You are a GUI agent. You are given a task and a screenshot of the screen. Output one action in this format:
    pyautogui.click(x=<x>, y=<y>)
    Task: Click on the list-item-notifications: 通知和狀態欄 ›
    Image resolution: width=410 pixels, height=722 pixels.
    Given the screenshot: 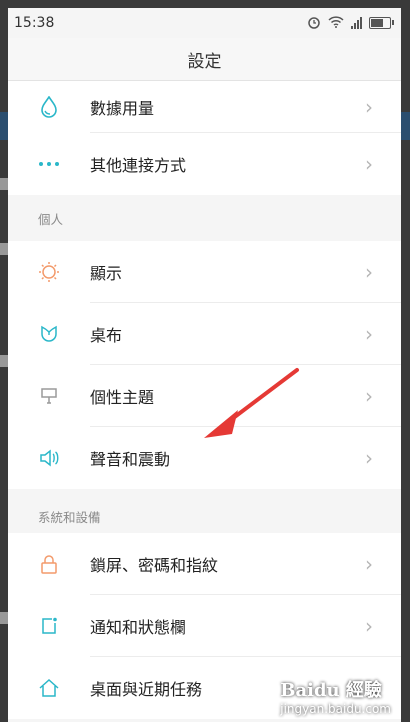 What is the action you would take?
    pyautogui.click(x=204, y=626)
    